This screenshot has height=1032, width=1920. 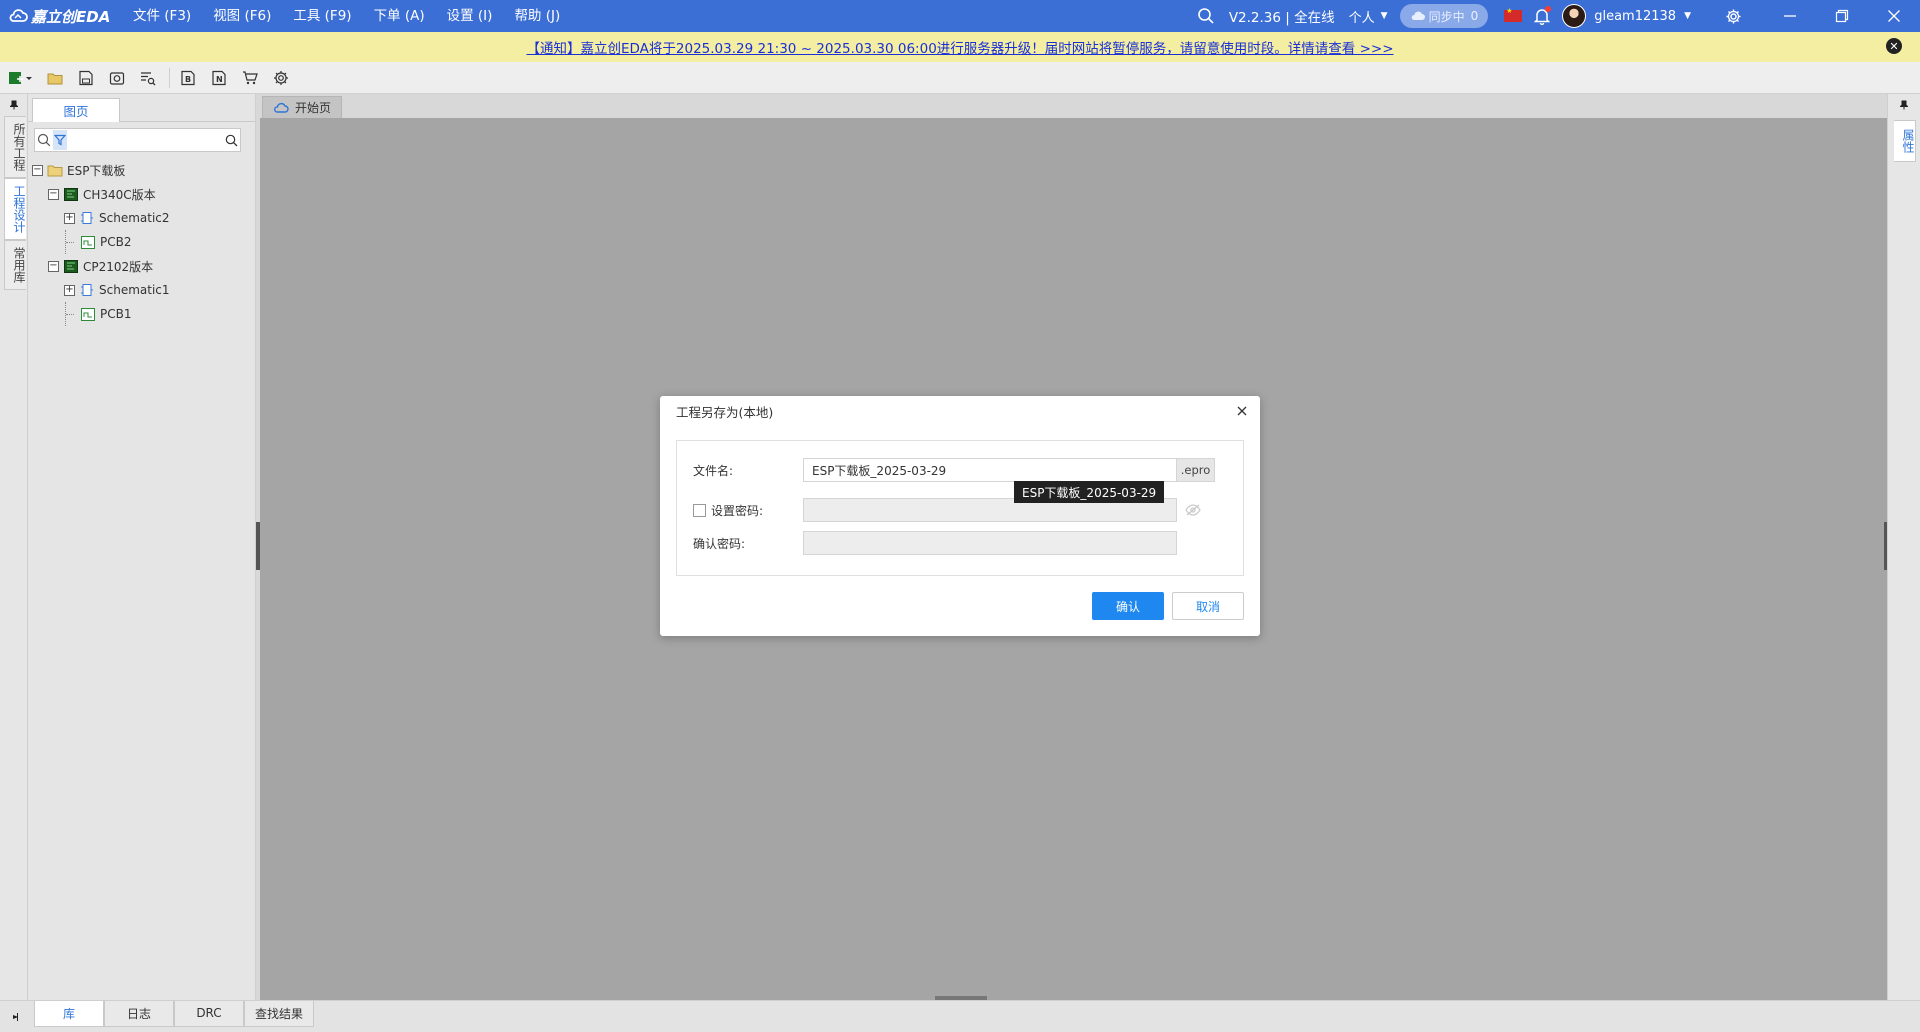 What do you see at coordinates (1361, 18) in the screenshot?
I see `persona-label: 个人` at bounding box center [1361, 18].